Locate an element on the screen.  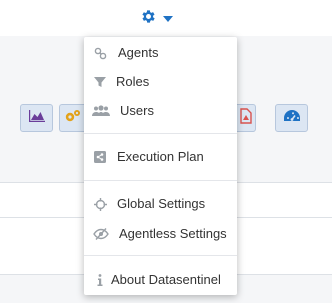
menu-item-label: Roles is located at coordinates (133, 81).